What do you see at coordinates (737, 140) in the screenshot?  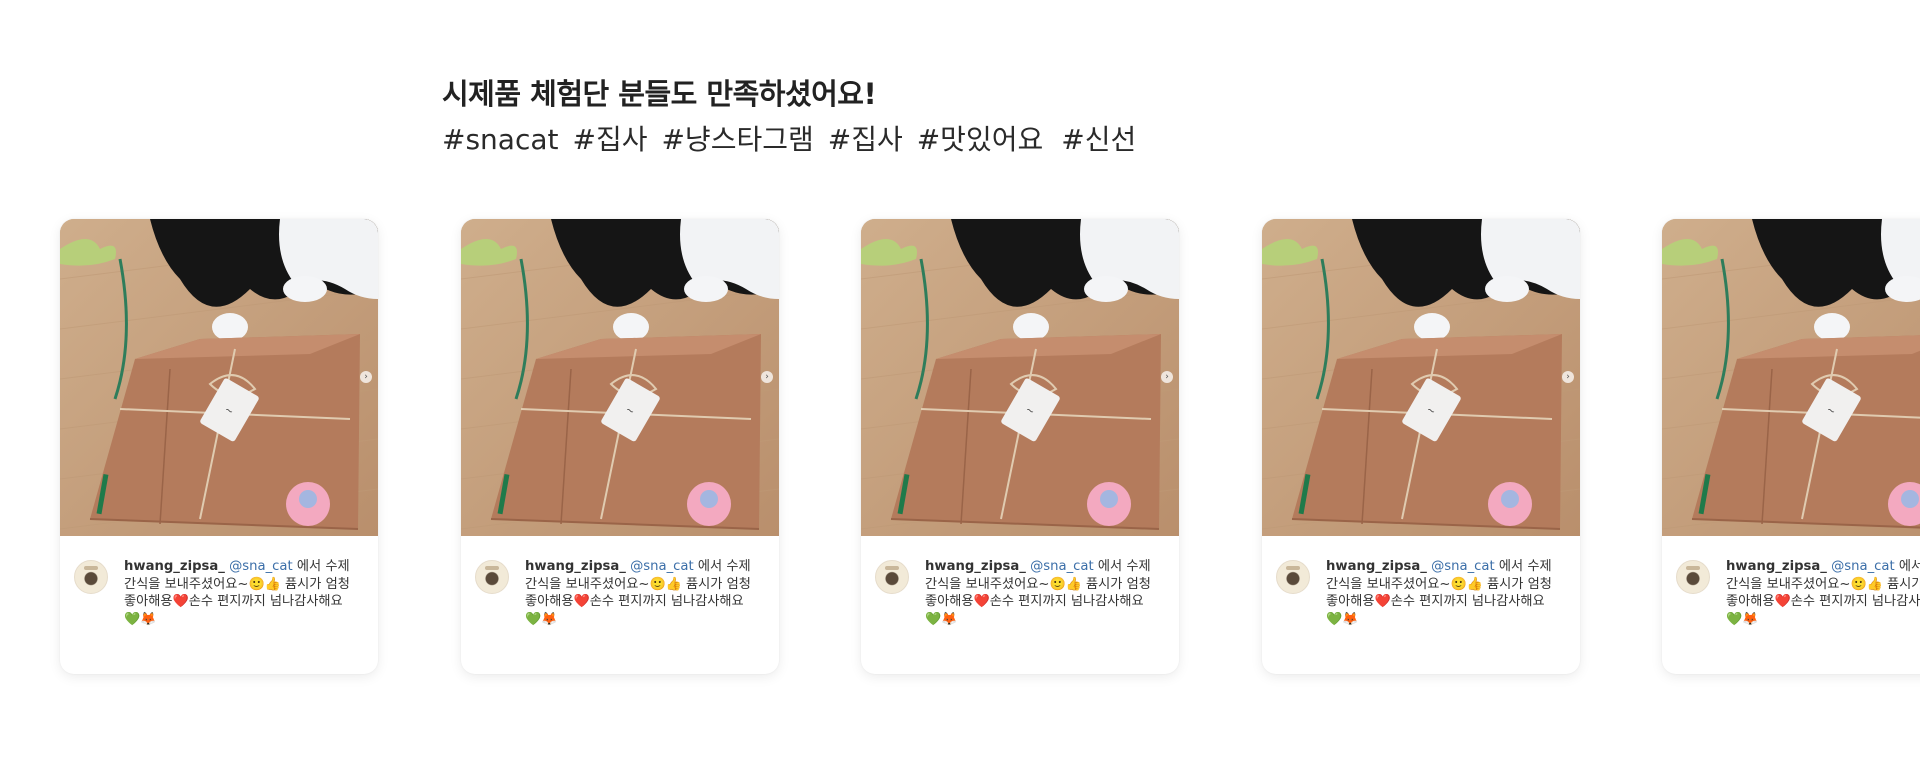 I see `hashtag: #냥스타그램` at bounding box center [737, 140].